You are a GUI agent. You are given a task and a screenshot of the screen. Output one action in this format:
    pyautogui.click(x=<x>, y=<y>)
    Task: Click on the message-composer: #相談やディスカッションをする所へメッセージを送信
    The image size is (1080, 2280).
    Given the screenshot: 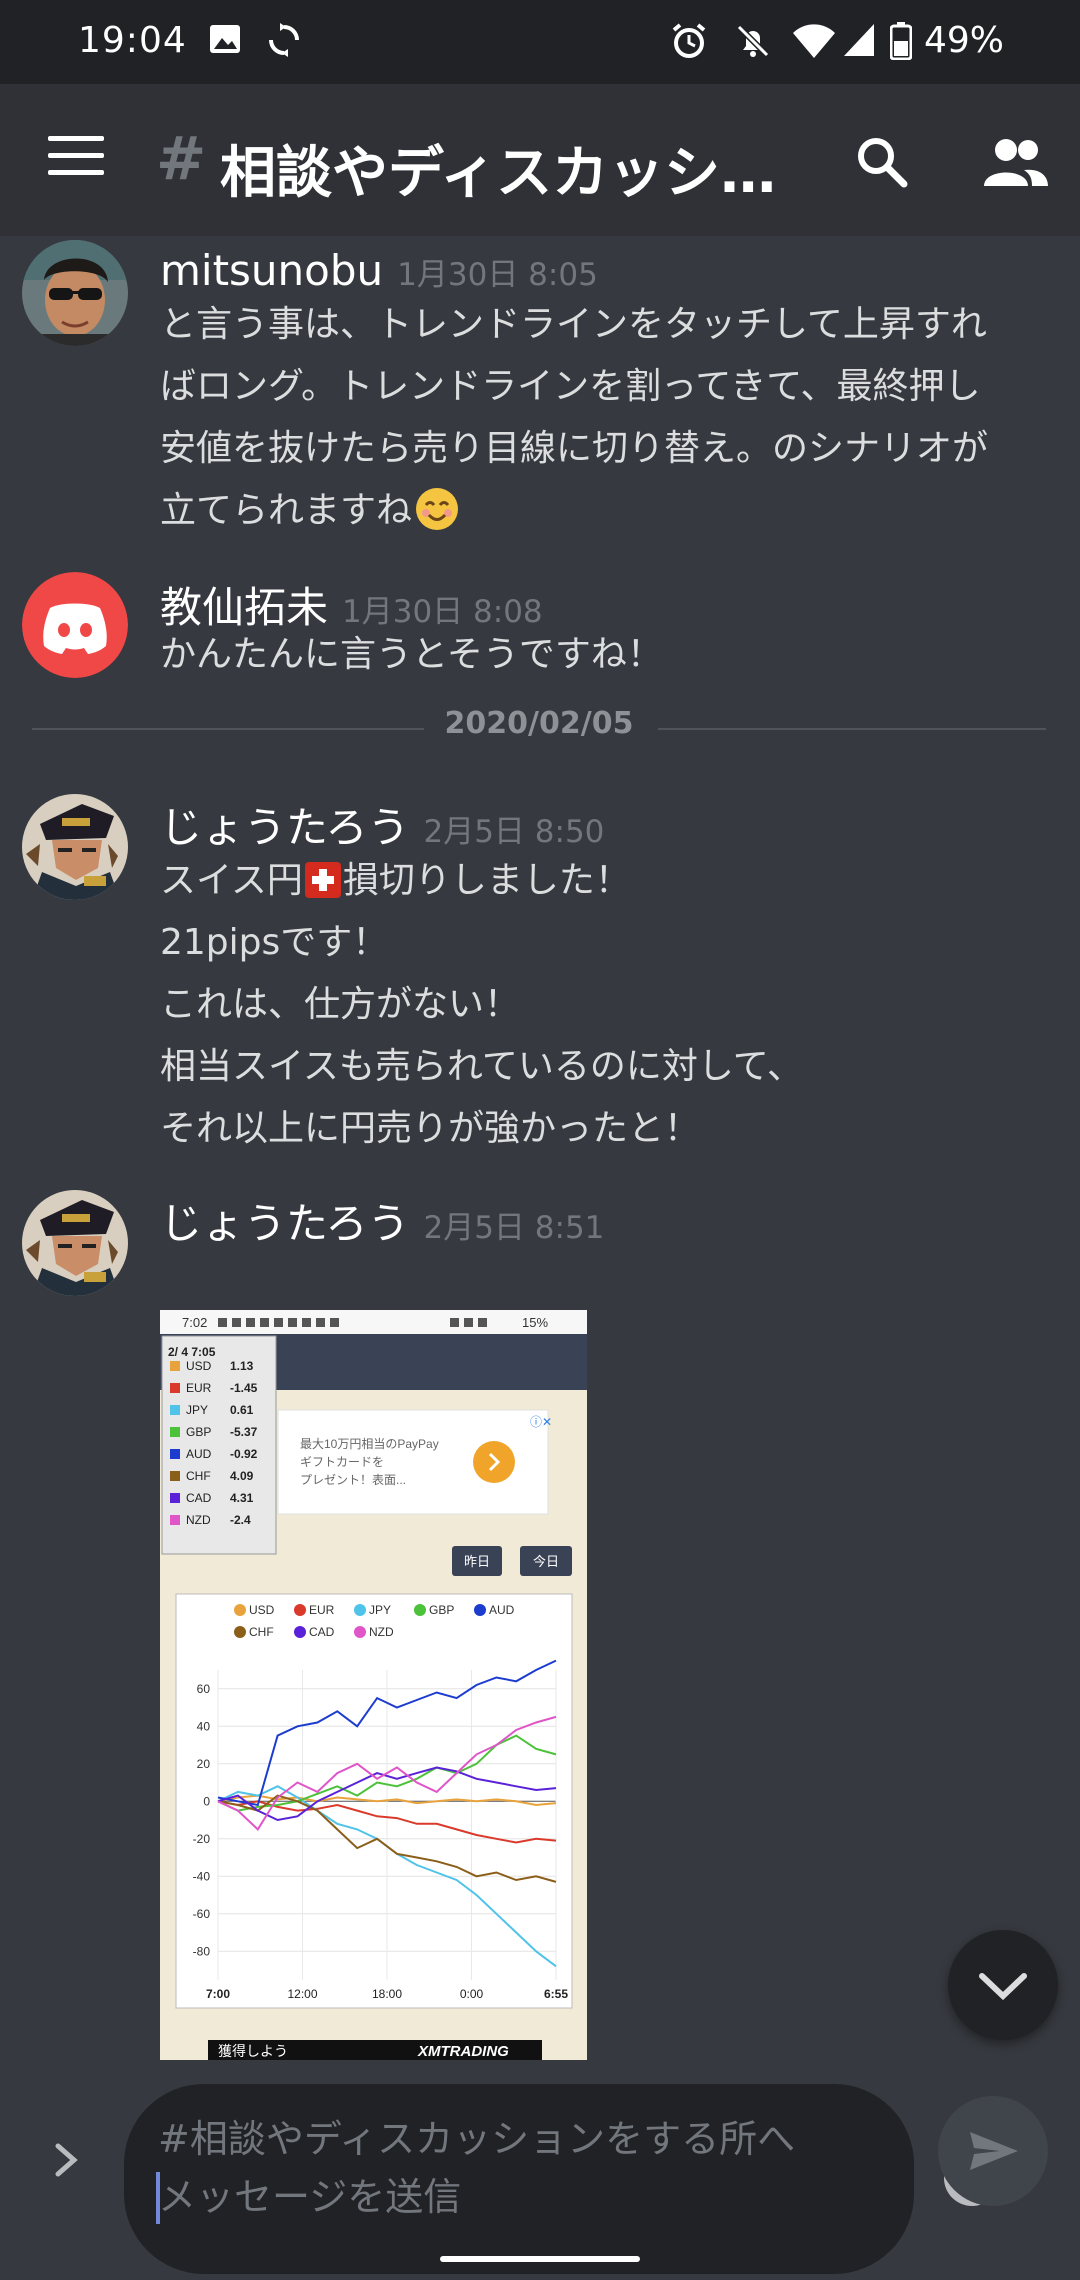 What is the action you would take?
    pyautogui.click(x=540, y=2170)
    